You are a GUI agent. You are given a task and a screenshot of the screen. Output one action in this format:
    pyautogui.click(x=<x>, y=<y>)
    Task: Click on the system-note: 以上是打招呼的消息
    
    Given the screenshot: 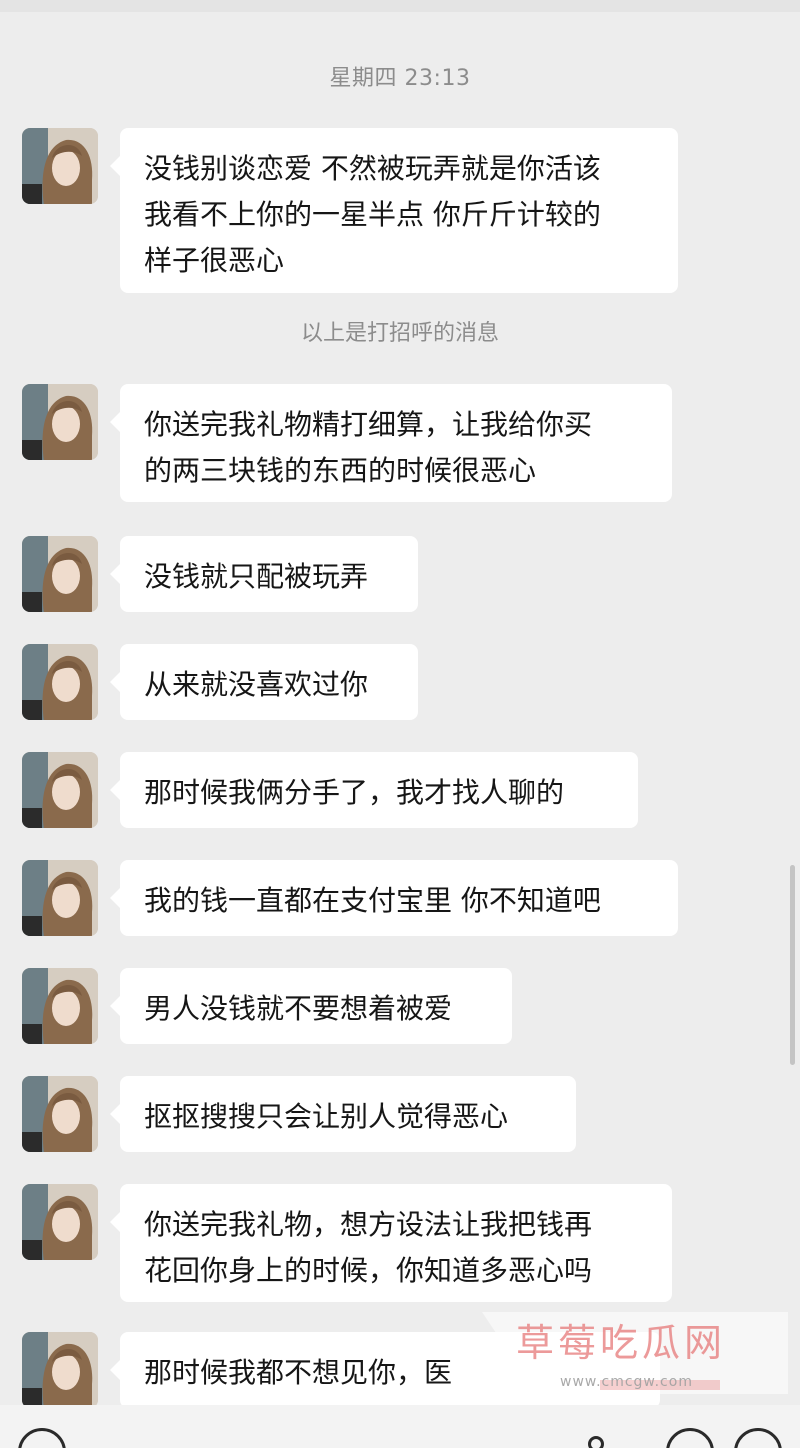 What is the action you would take?
    pyautogui.click(x=399, y=333)
    